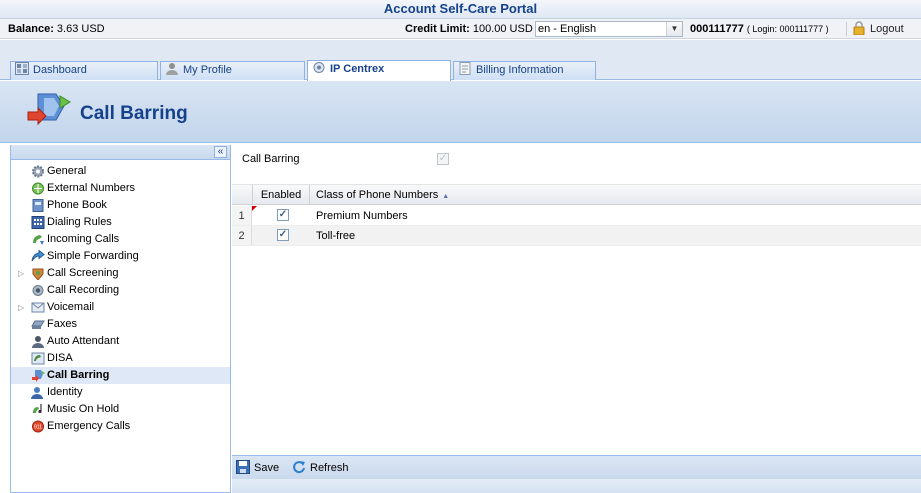  Describe the element at coordinates (220, 152) in the screenshot. I see `collapse-sidebar-button: «` at that location.